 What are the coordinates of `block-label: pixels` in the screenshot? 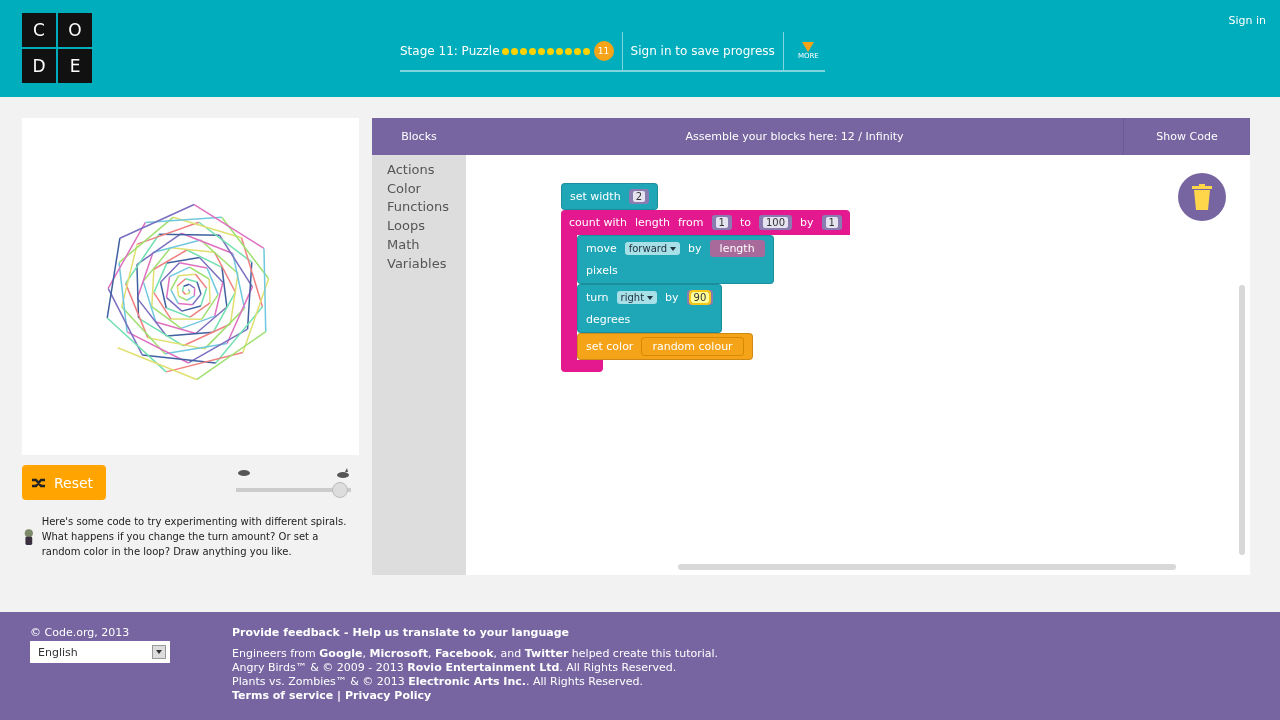 It's located at (602, 270).